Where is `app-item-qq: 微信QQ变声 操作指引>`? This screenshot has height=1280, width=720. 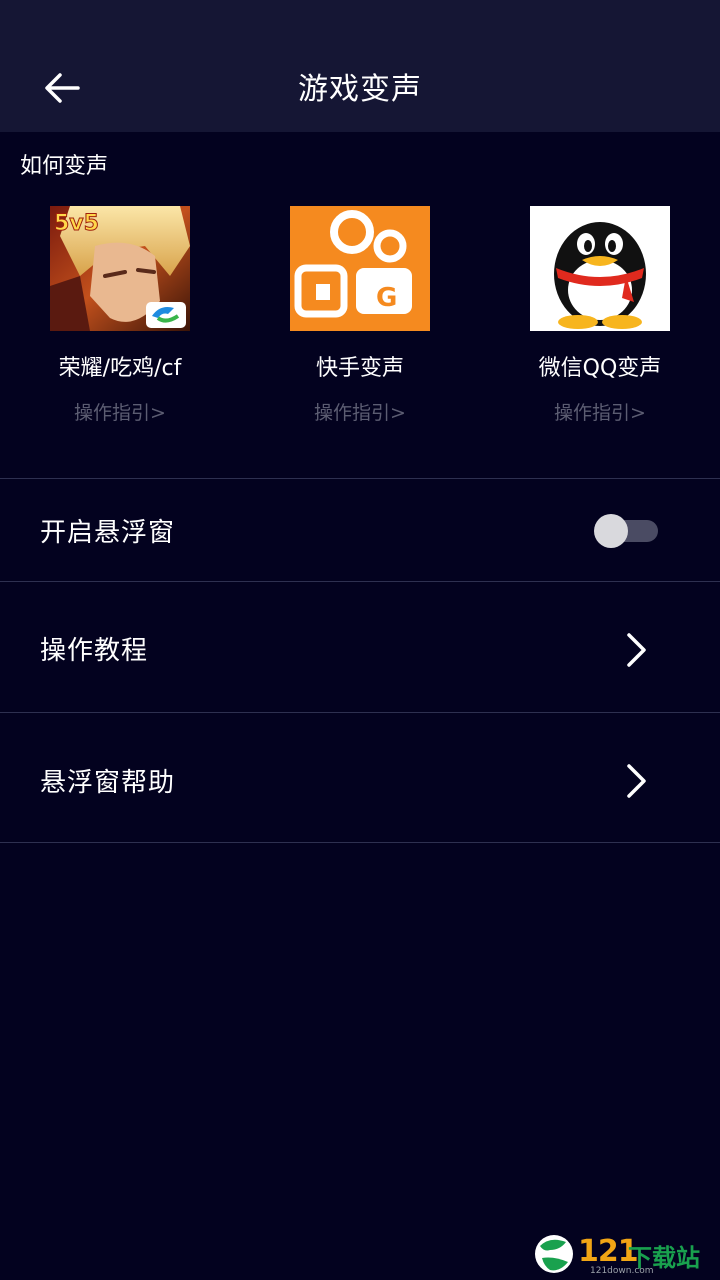 app-item-qq: 微信QQ变声 操作指引> is located at coordinates (600, 326).